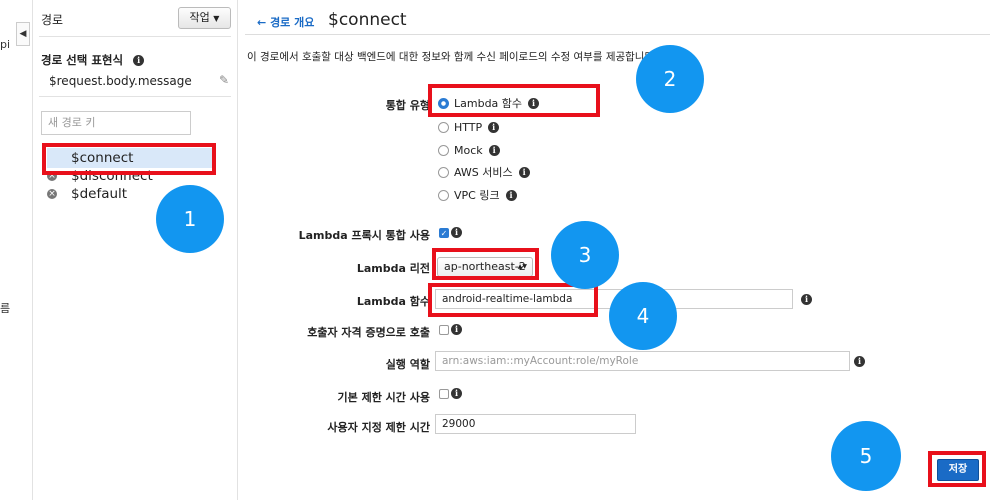 This screenshot has width=990, height=500. Describe the element at coordinates (102, 158) in the screenshot. I see `route-item-connect: $connect` at that location.